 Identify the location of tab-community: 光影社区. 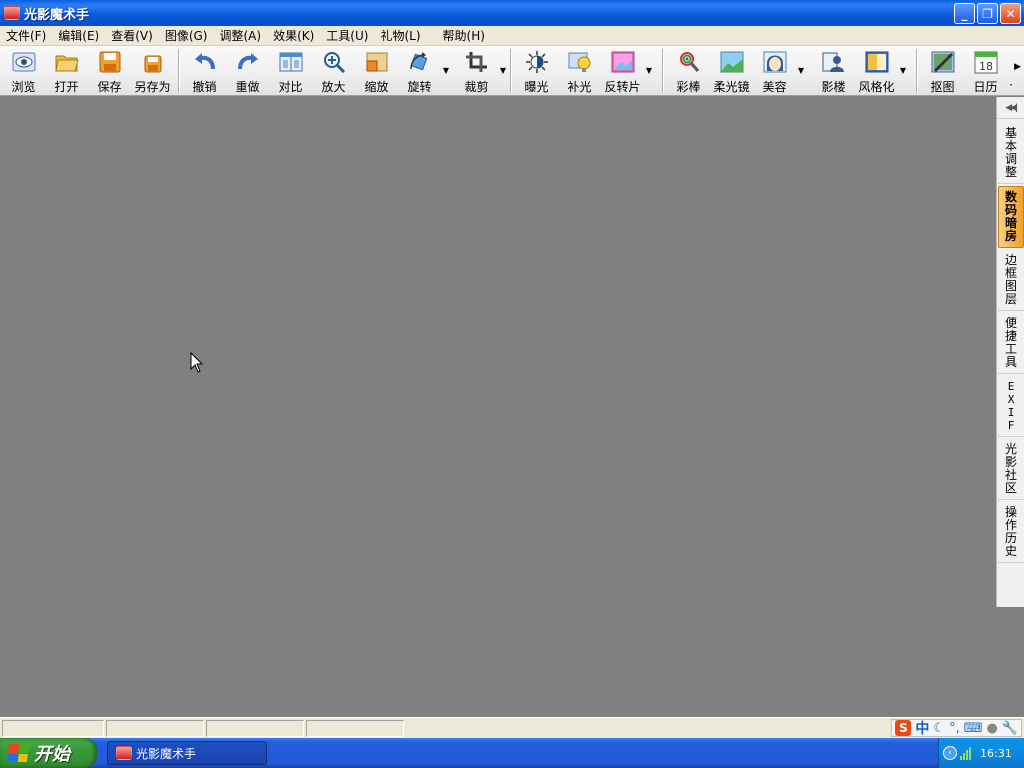
(1011, 469).